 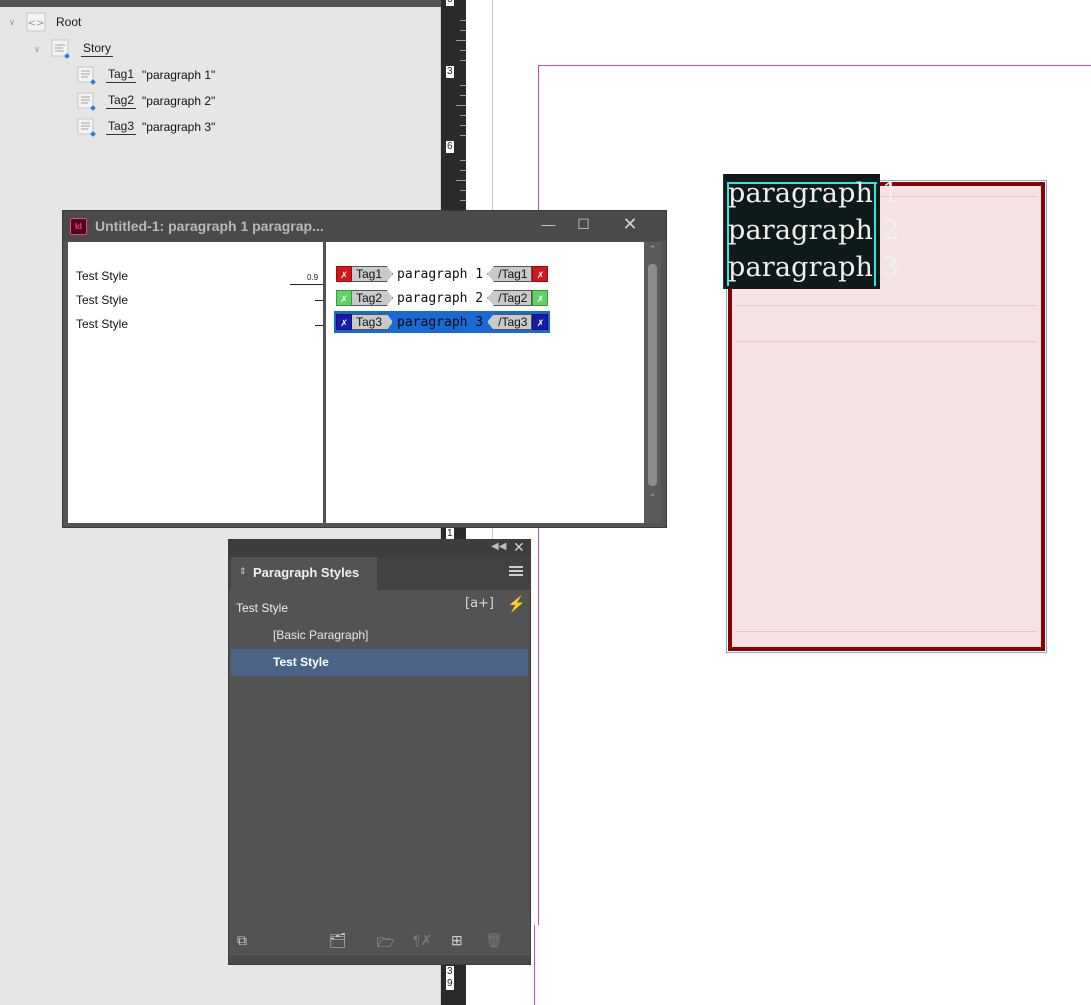 I want to click on load-styles-icon: ⧉, so click(x=242, y=940).